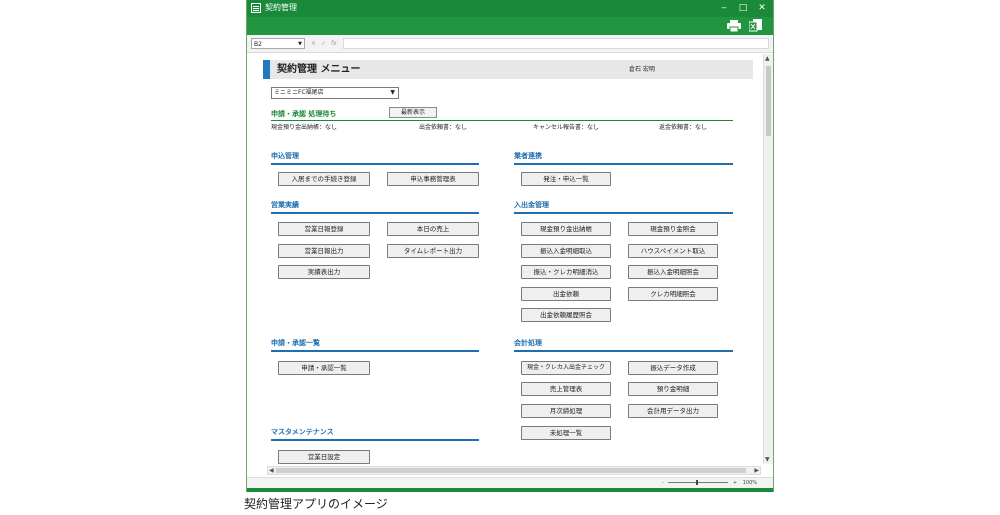  Describe the element at coordinates (673, 368) in the screenshot. I see `transfer-data-button: 振込データ作成` at that location.